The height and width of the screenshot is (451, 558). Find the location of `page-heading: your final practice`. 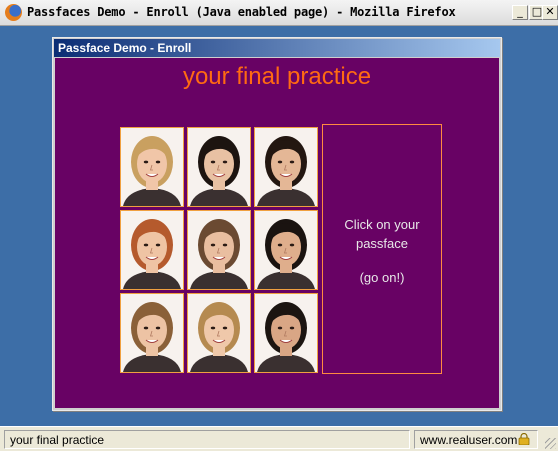

page-heading: your final practice is located at coordinates (277, 76).